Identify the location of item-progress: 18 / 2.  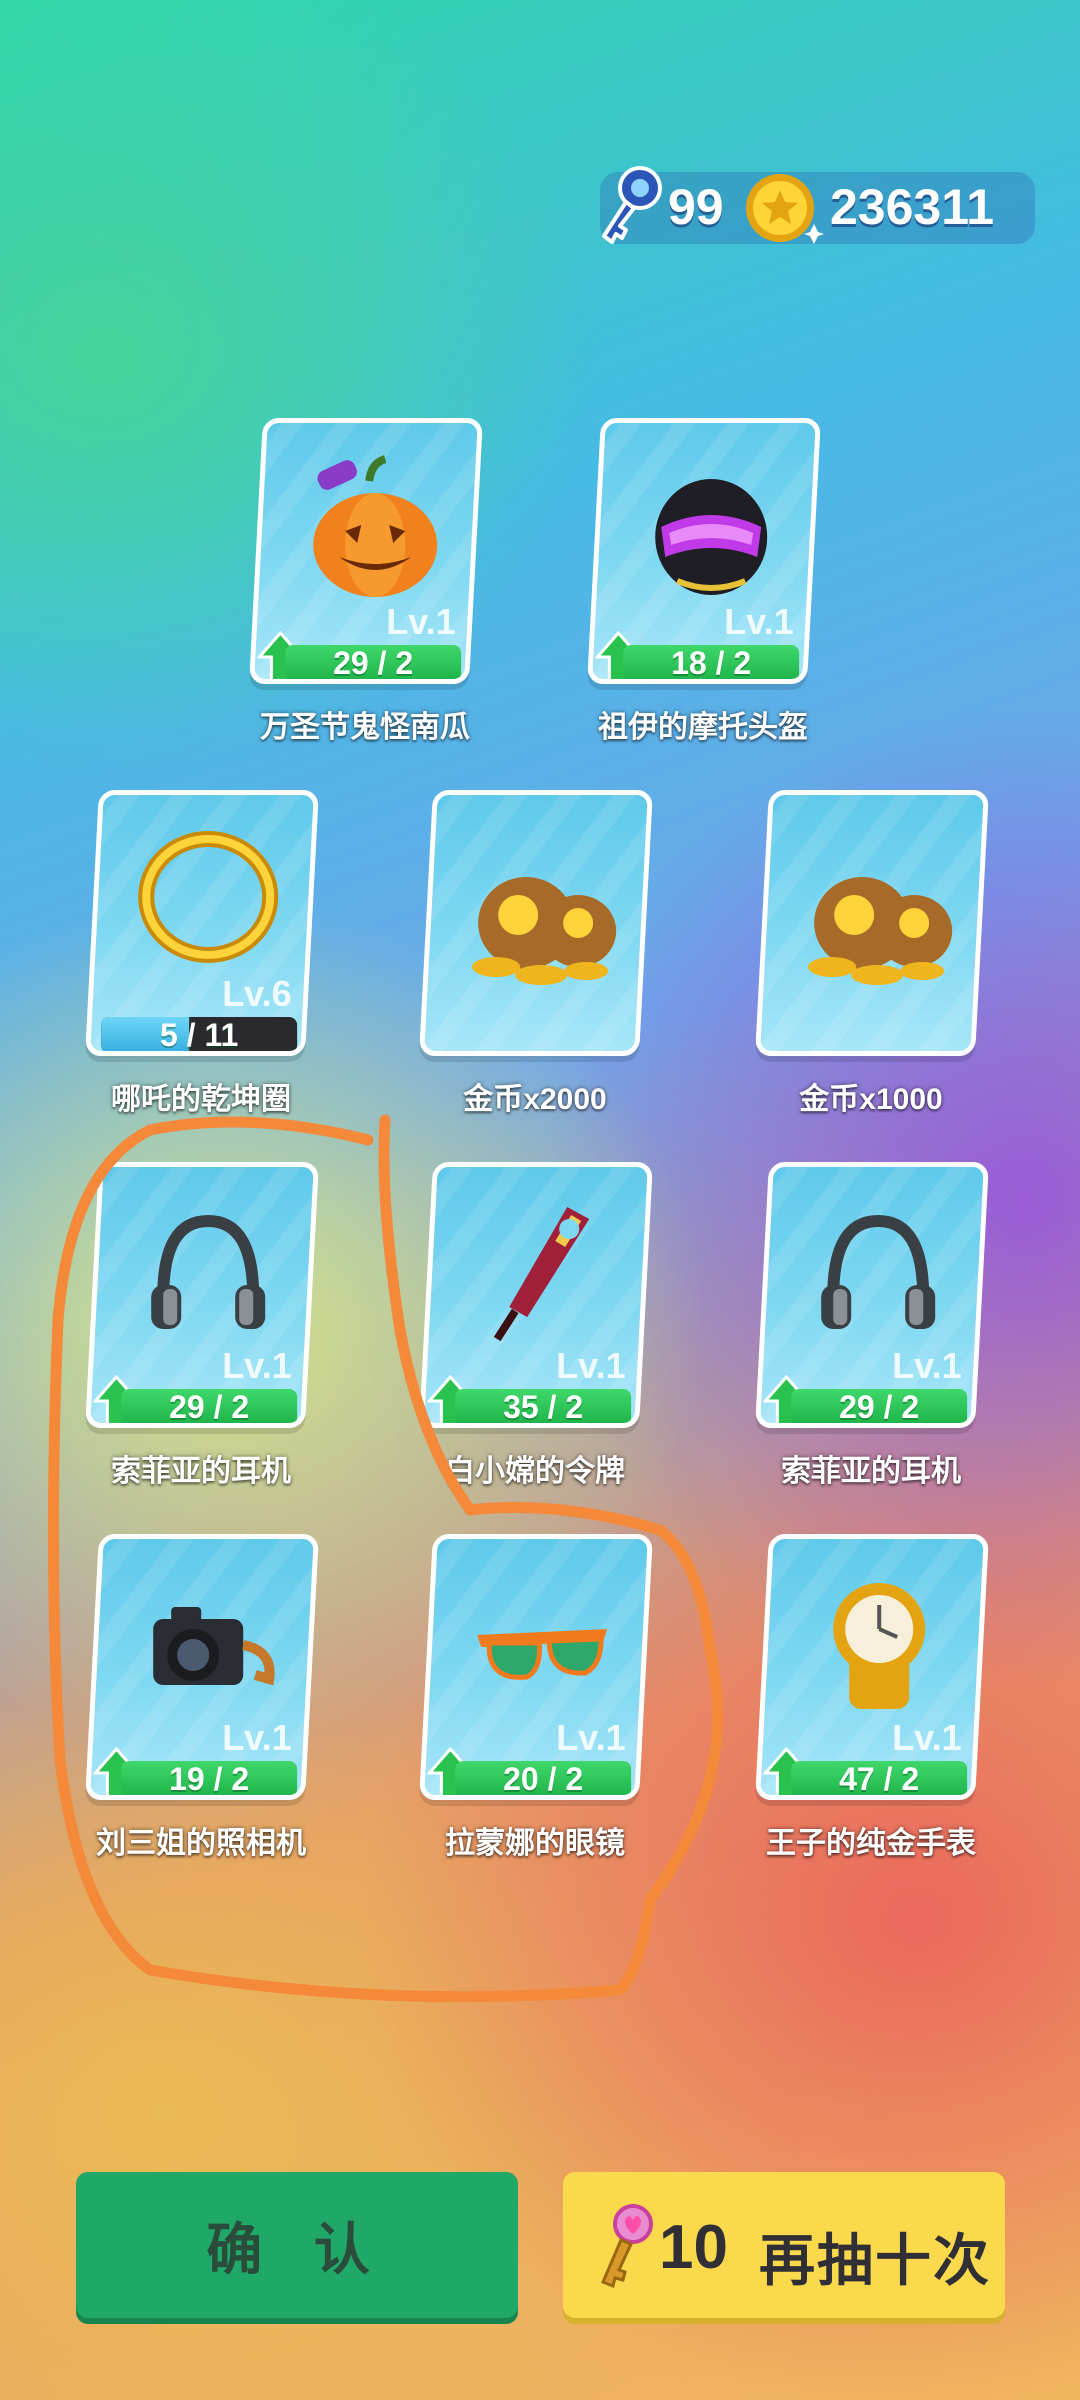
(711, 663).